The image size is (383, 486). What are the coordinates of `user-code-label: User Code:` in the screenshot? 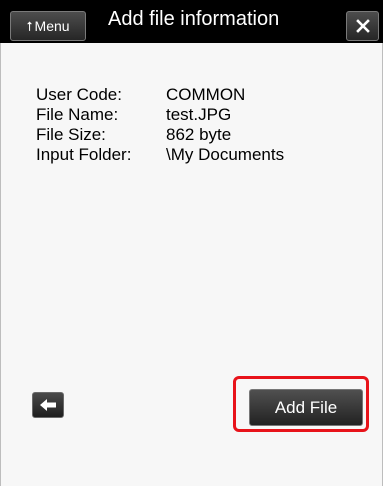 It's located at (79, 94).